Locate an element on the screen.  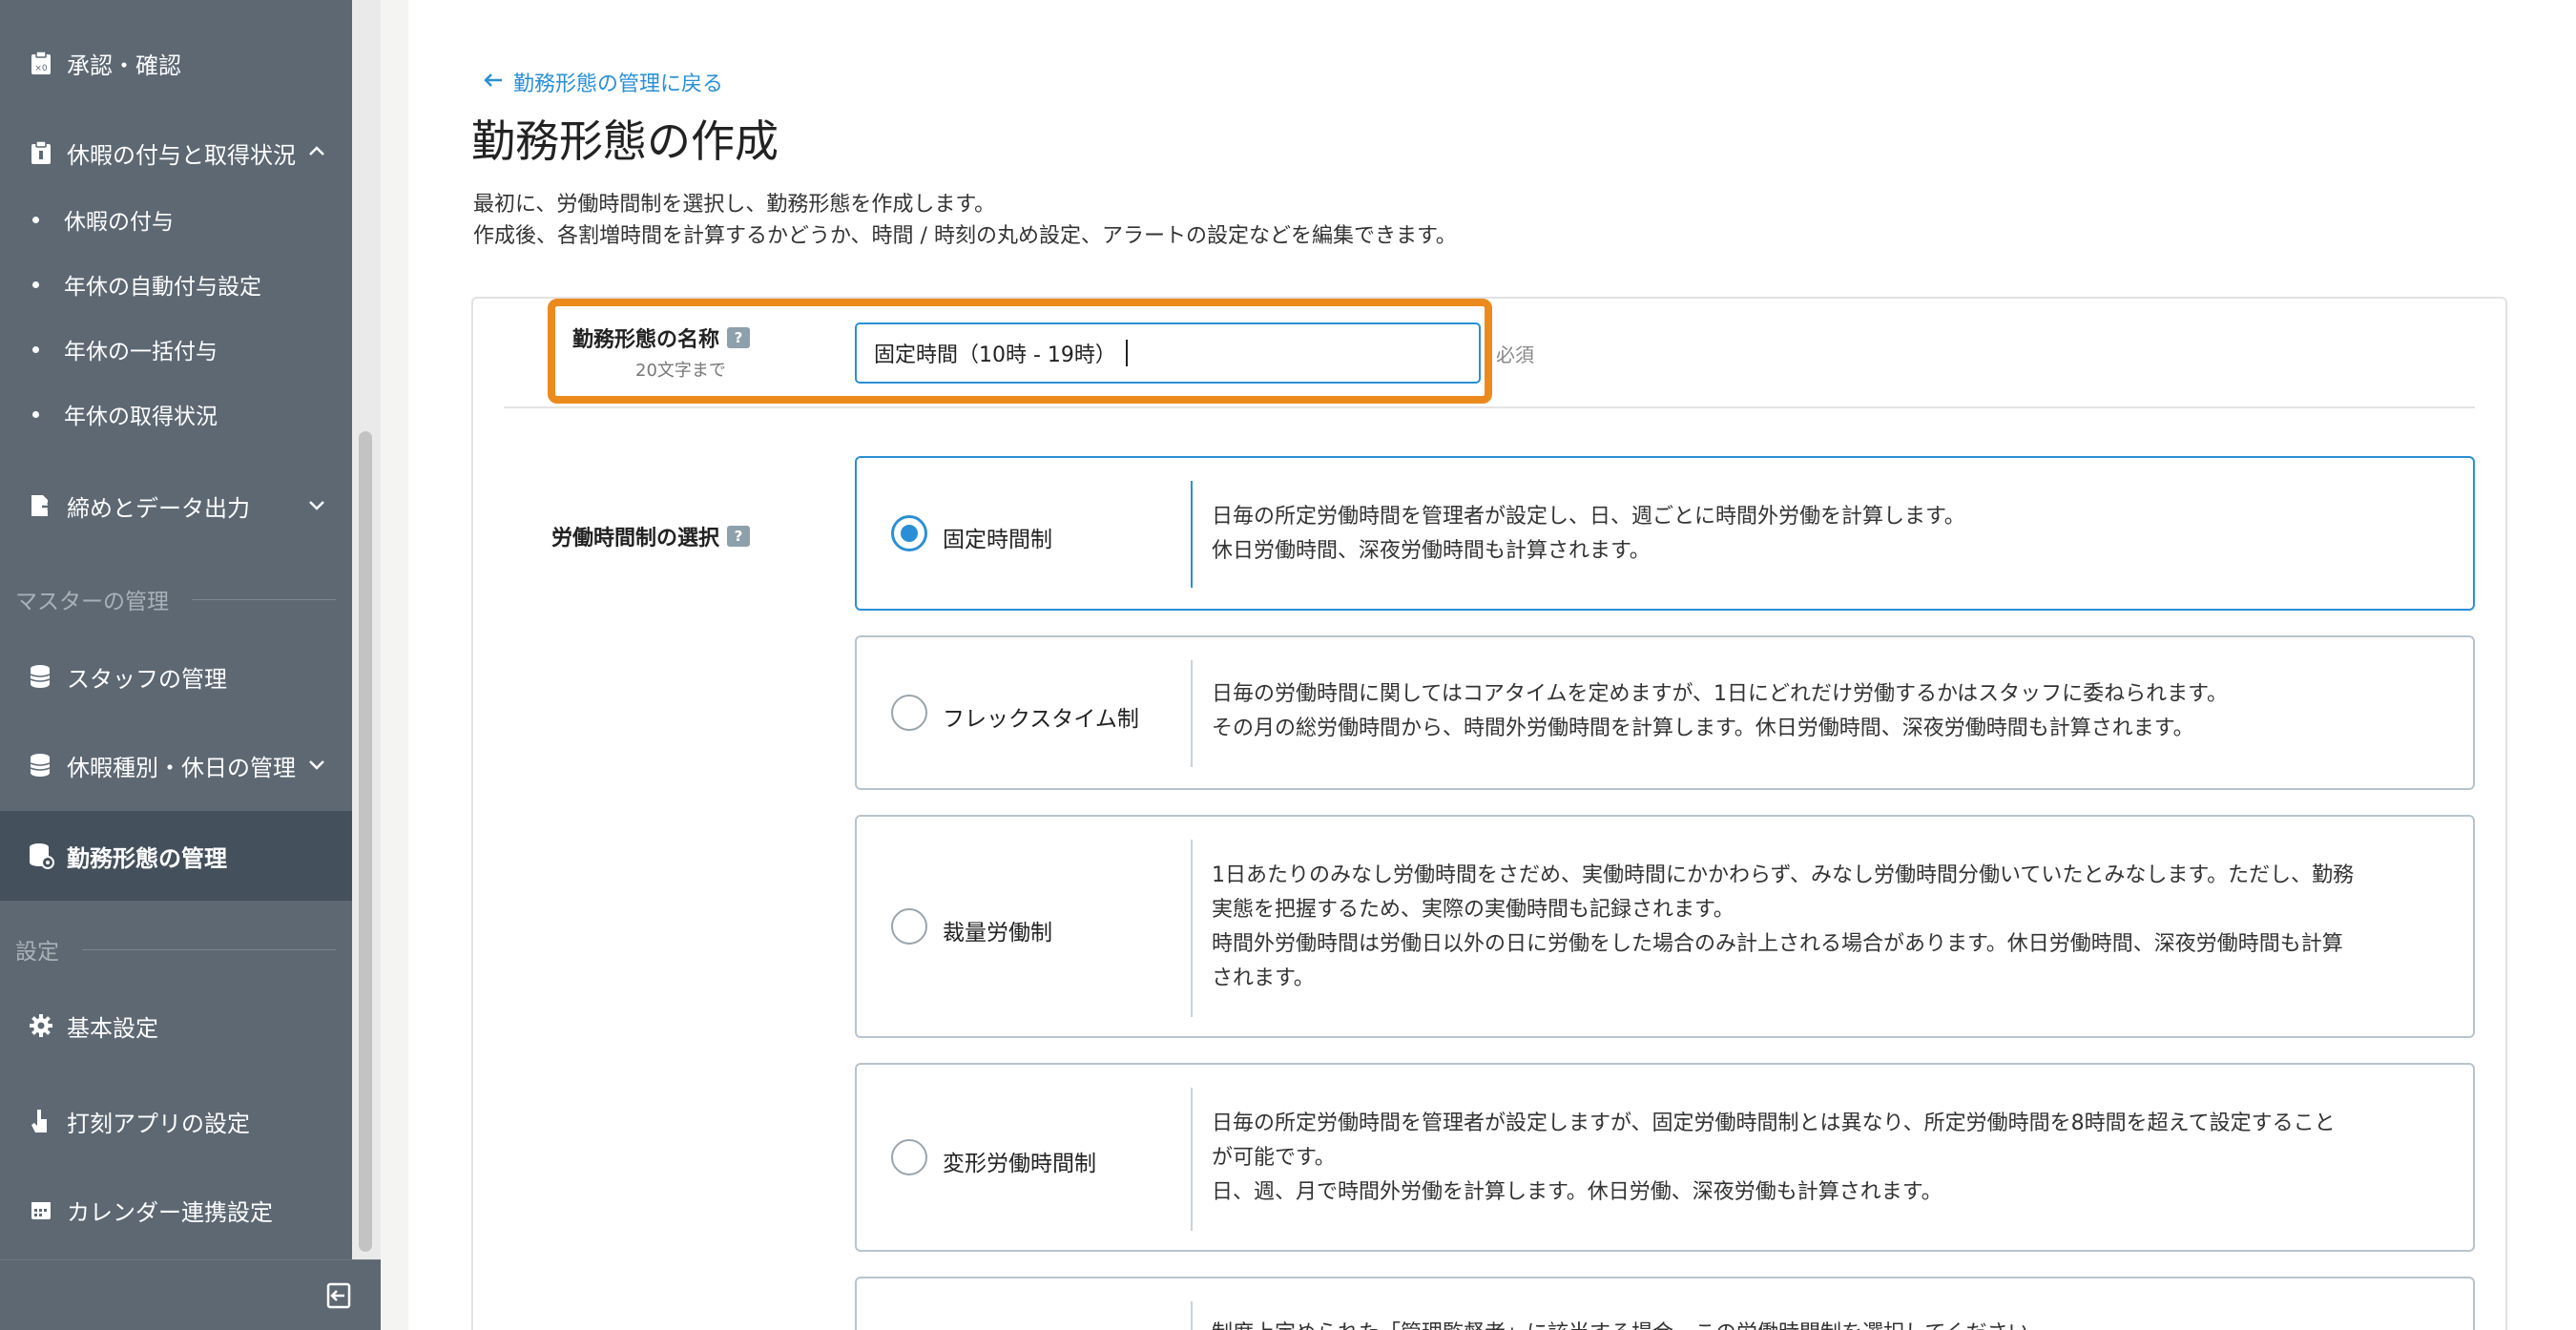
sidebar-subitem: 休暇の付与 is located at coordinates (176, 220).